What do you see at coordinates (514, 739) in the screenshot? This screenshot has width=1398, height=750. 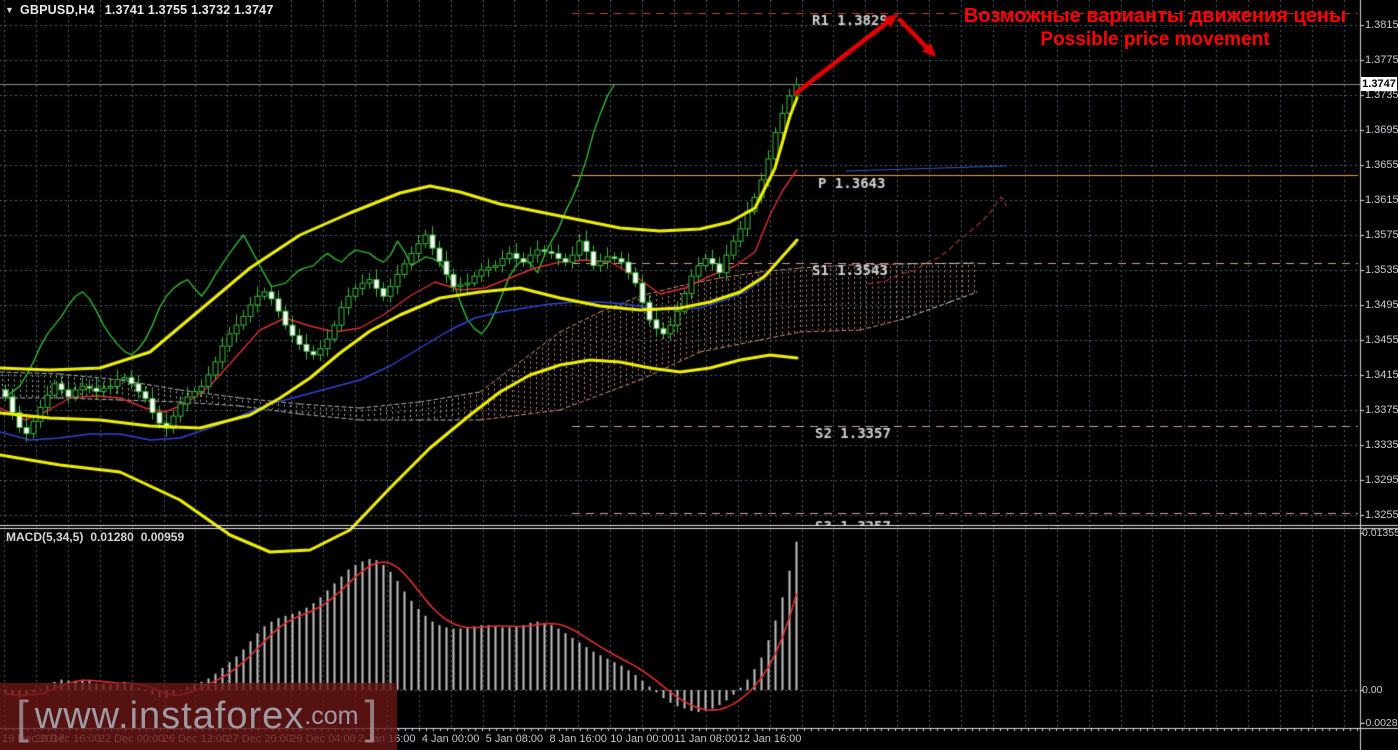 I see `time-axis-label: 5 Jan 08:00` at bounding box center [514, 739].